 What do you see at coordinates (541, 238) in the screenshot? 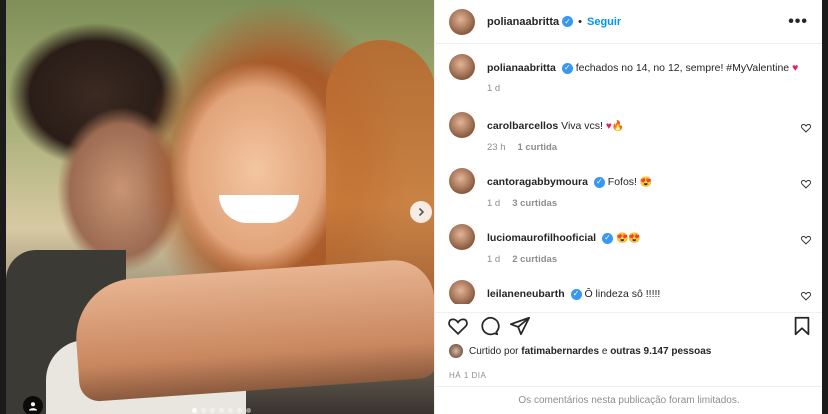
I see `comment-username: luciomaurofilhooficial` at bounding box center [541, 238].